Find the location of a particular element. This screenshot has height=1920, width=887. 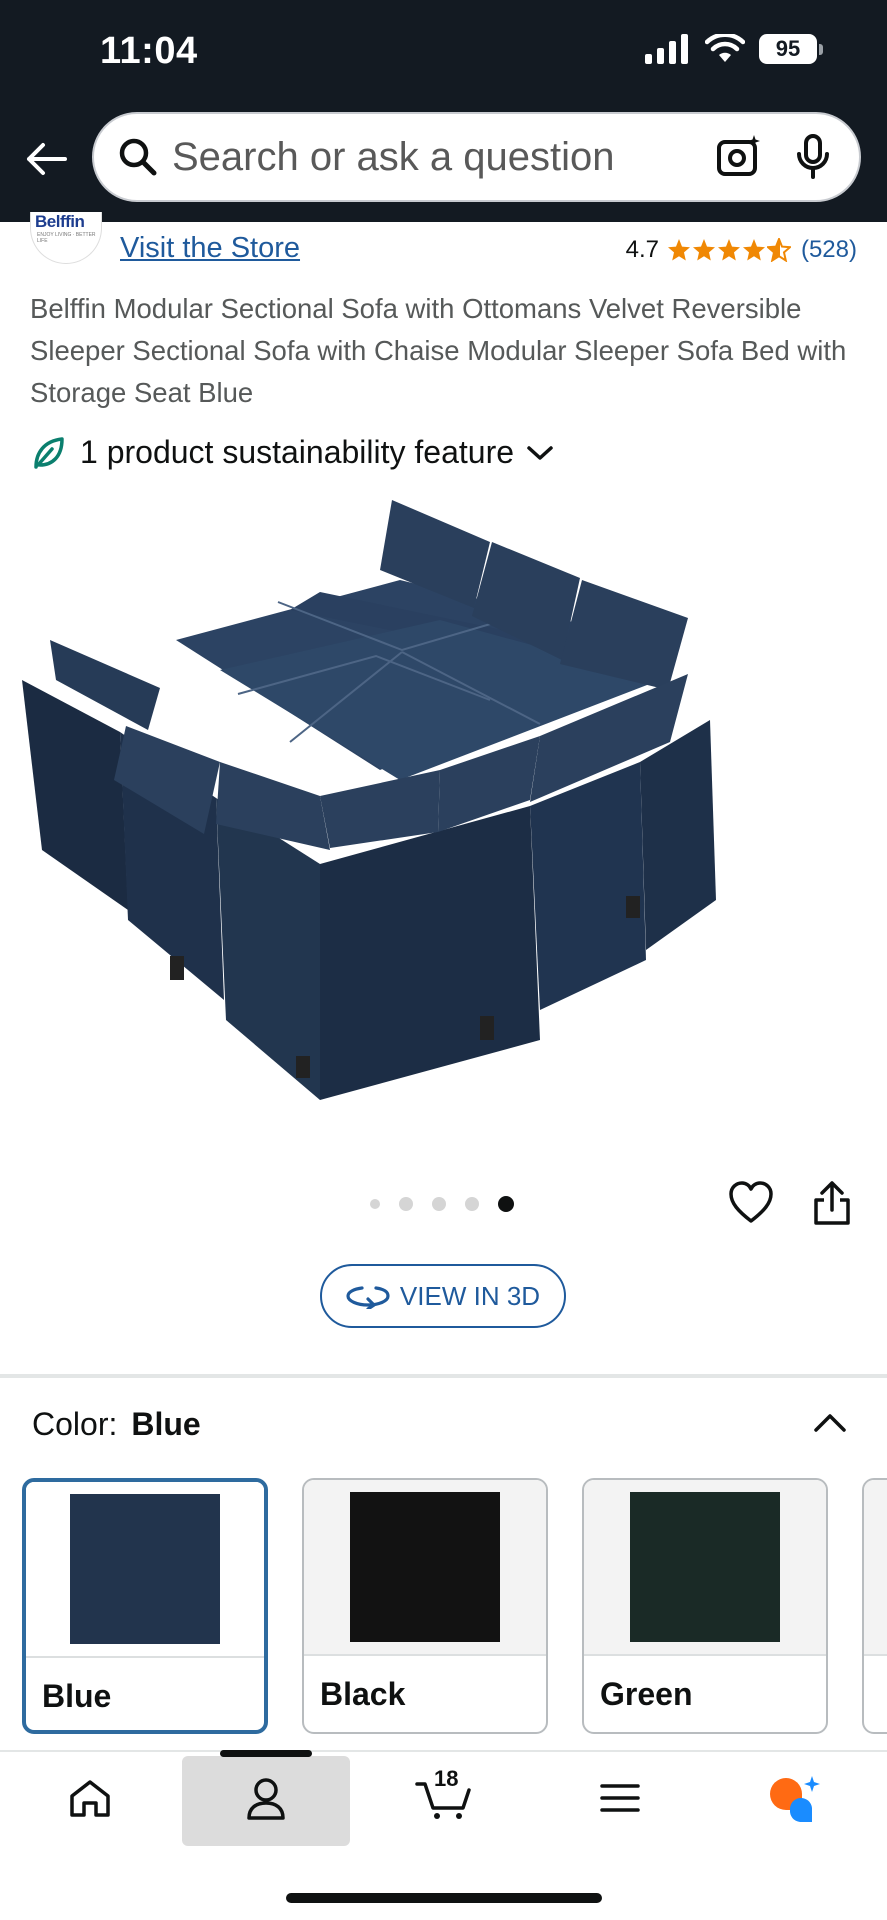

color-swatch-black is located at coordinates (425, 1567).